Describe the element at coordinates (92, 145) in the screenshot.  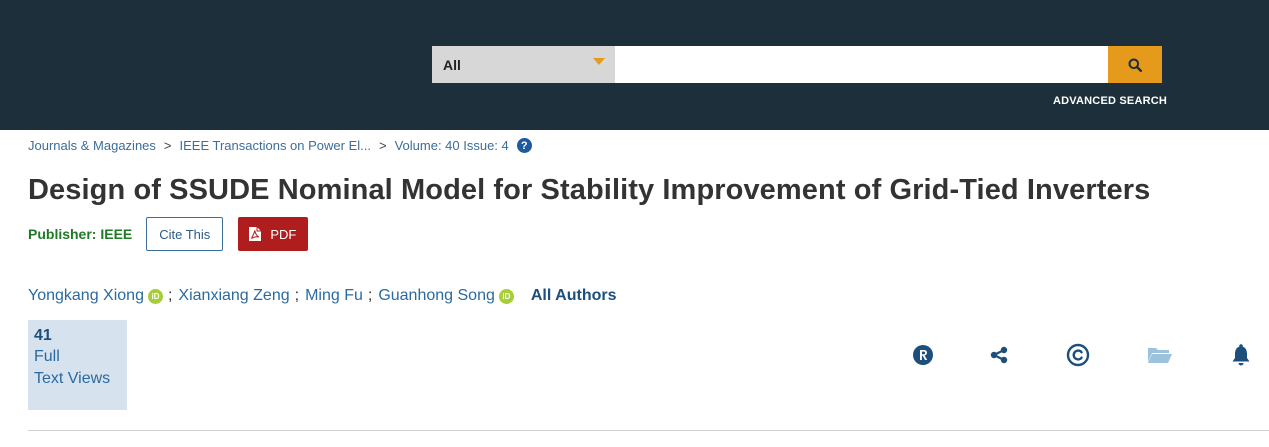
I see `breadcrumb-journals: Journals & Magazines` at that location.